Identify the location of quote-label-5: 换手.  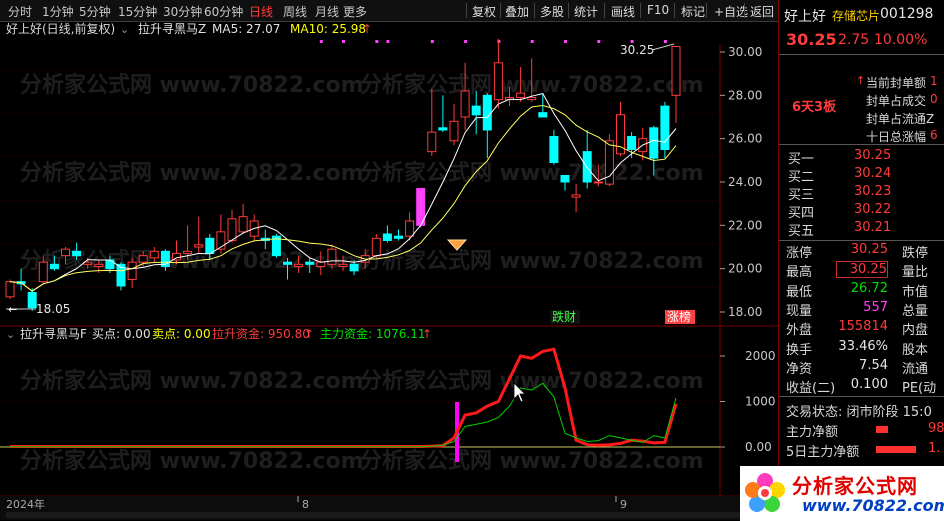
(799, 350).